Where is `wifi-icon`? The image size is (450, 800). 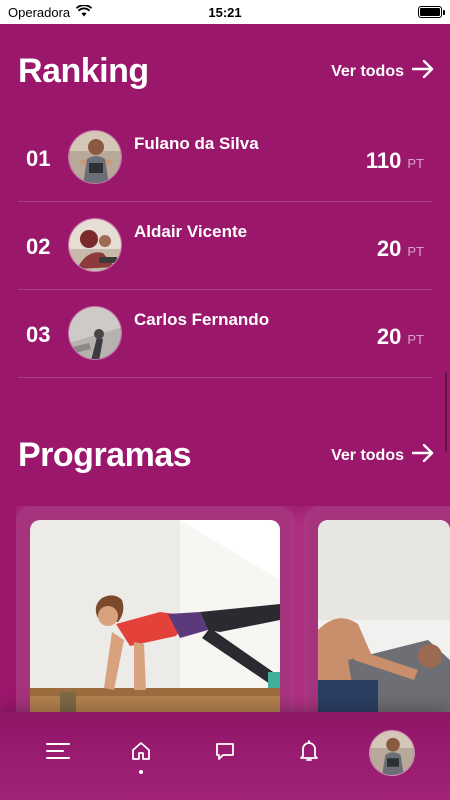 wifi-icon is located at coordinates (84, 11).